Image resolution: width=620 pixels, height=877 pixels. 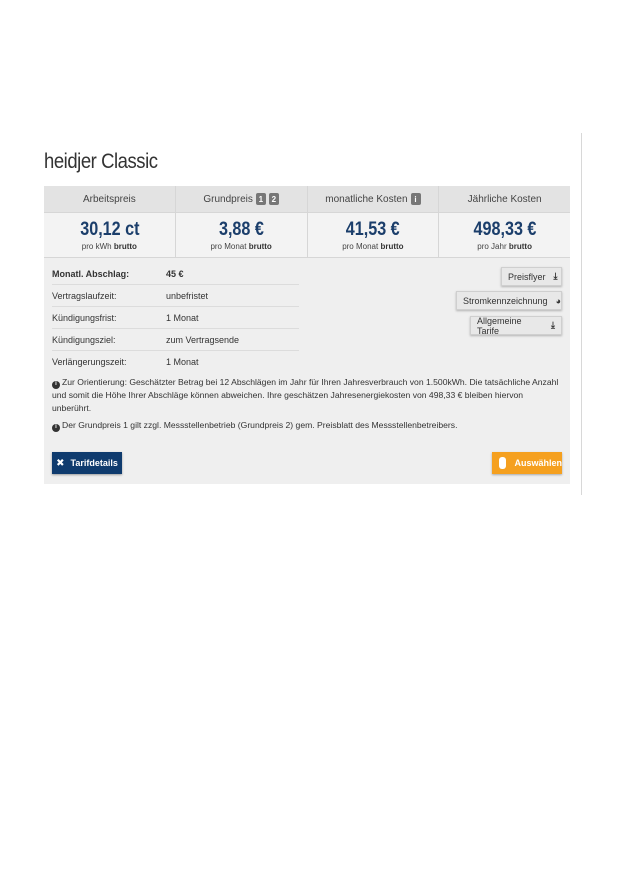 I want to click on allgemeine-tarife-button: Allgemeine Tarife ⤓, so click(x=516, y=325).